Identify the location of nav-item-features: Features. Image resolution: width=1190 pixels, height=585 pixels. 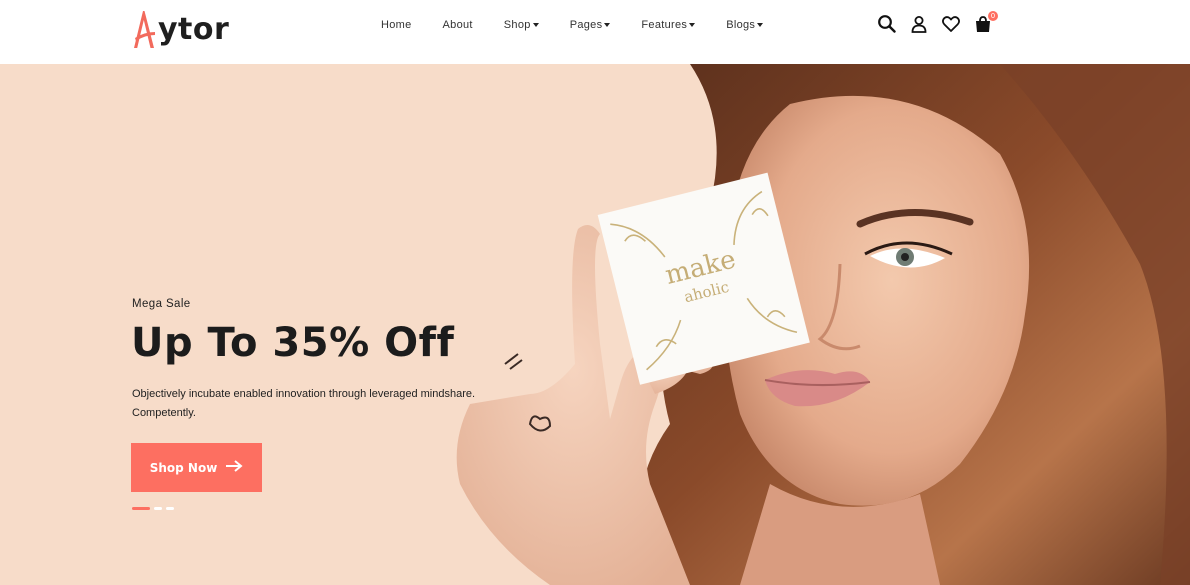
(668, 25).